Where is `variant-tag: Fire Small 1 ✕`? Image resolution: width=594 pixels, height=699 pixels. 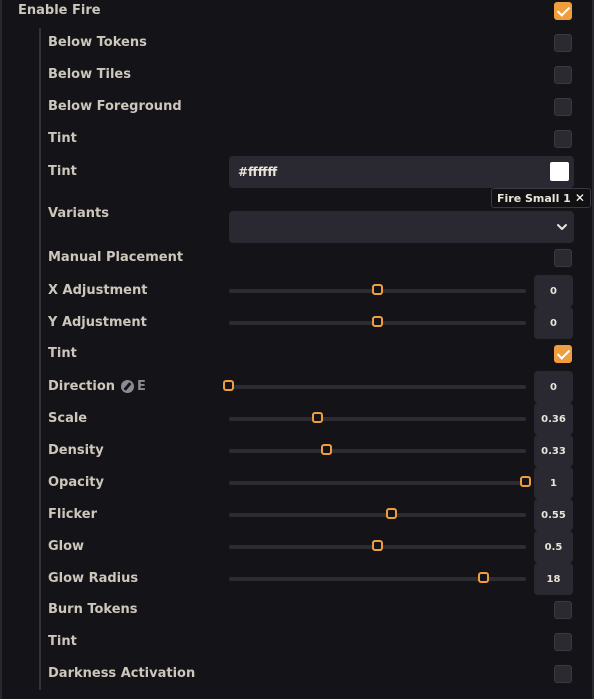
variant-tag: Fire Small 1 ✕ is located at coordinates (541, 198).